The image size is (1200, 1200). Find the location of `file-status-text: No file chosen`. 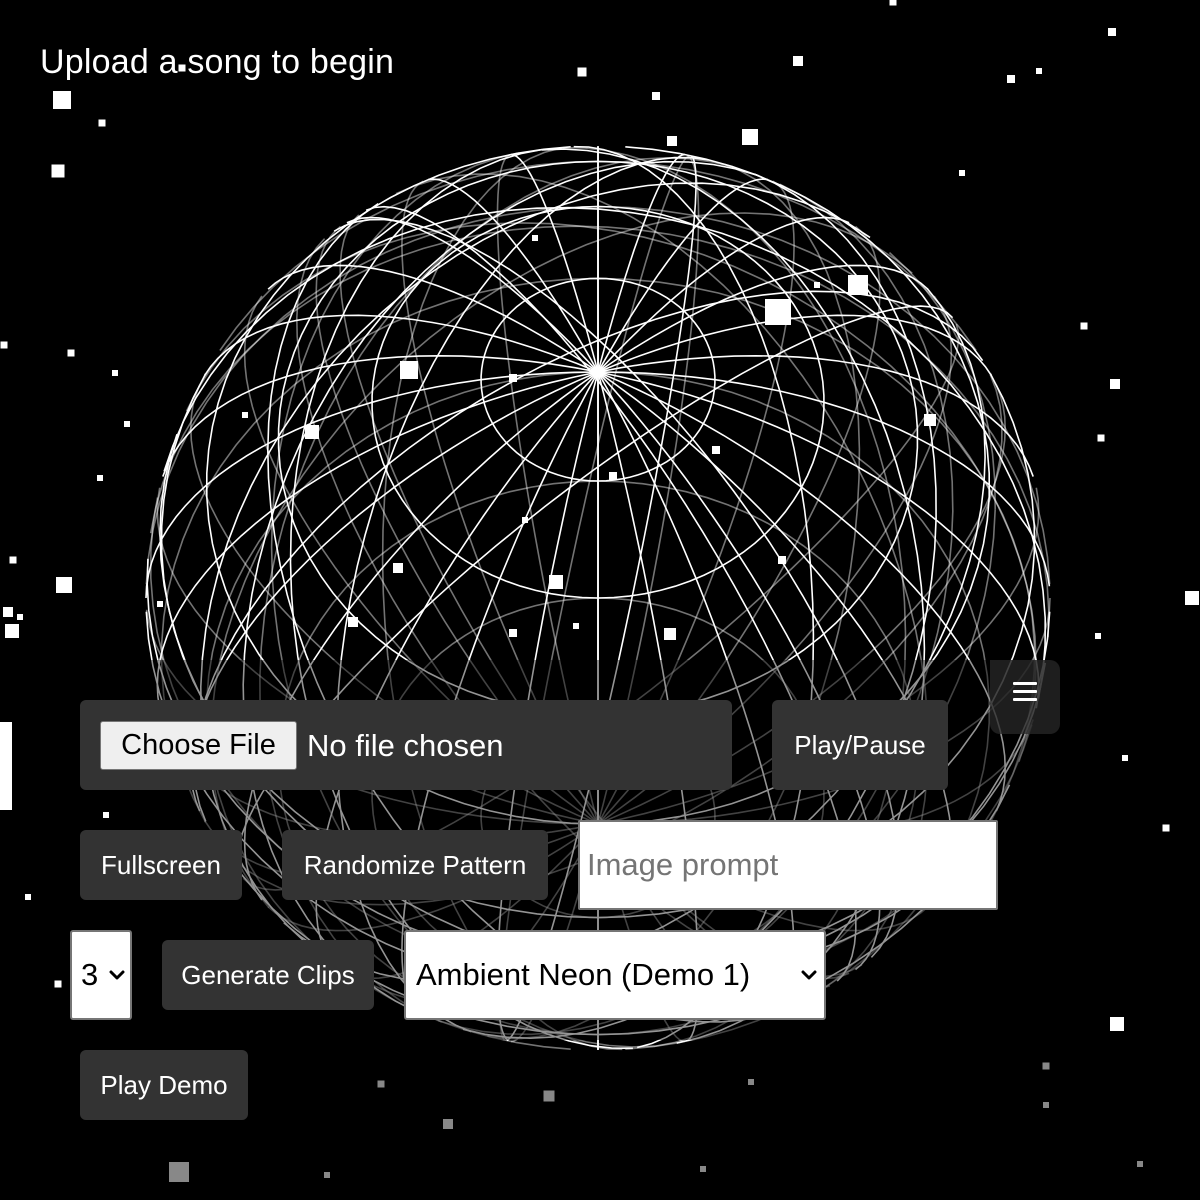

file-status-text: No file chosen is located at coordinates (405, 745).